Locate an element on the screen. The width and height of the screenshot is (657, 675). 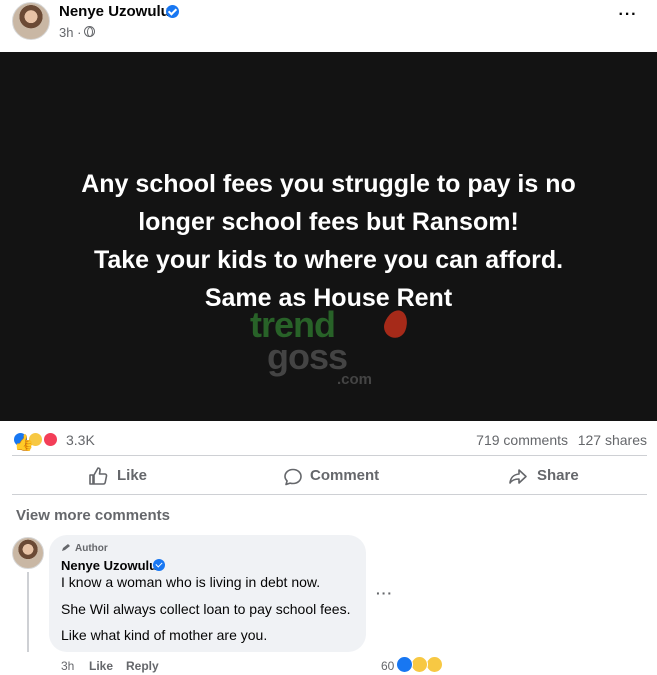
post-header: Nenye Uzowulu 3h · ··· is located at coordinates (328, 26).